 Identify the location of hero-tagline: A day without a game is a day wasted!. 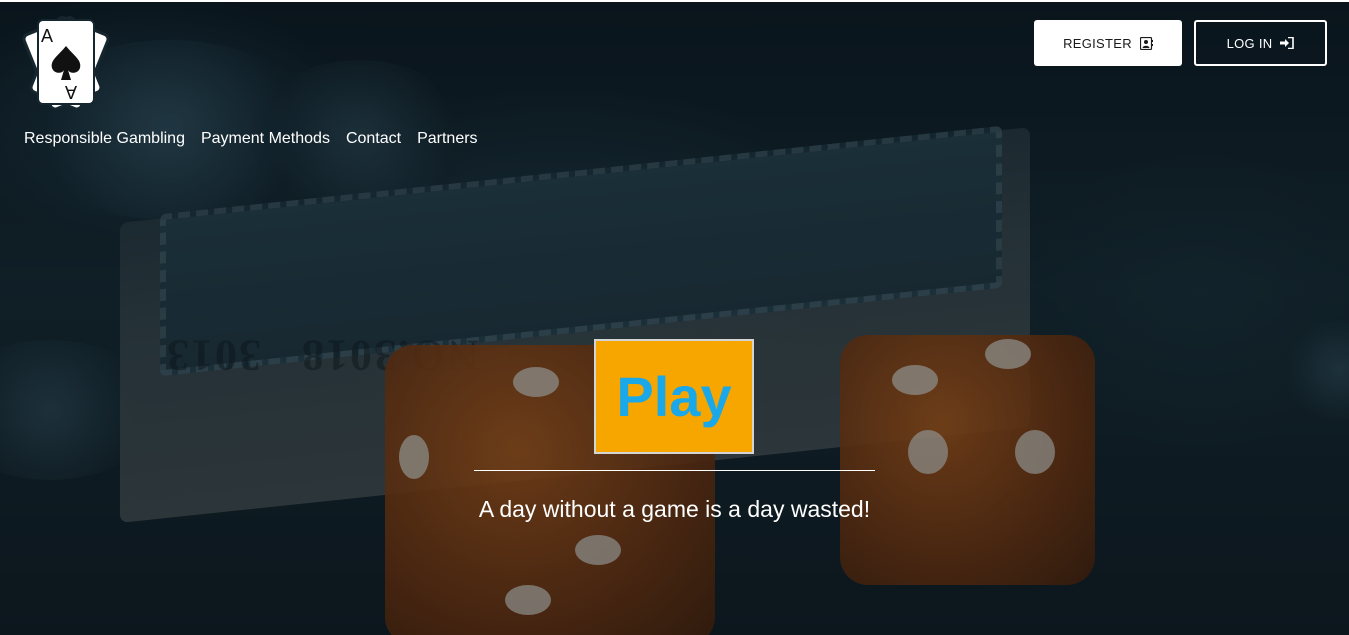
(674, 509).